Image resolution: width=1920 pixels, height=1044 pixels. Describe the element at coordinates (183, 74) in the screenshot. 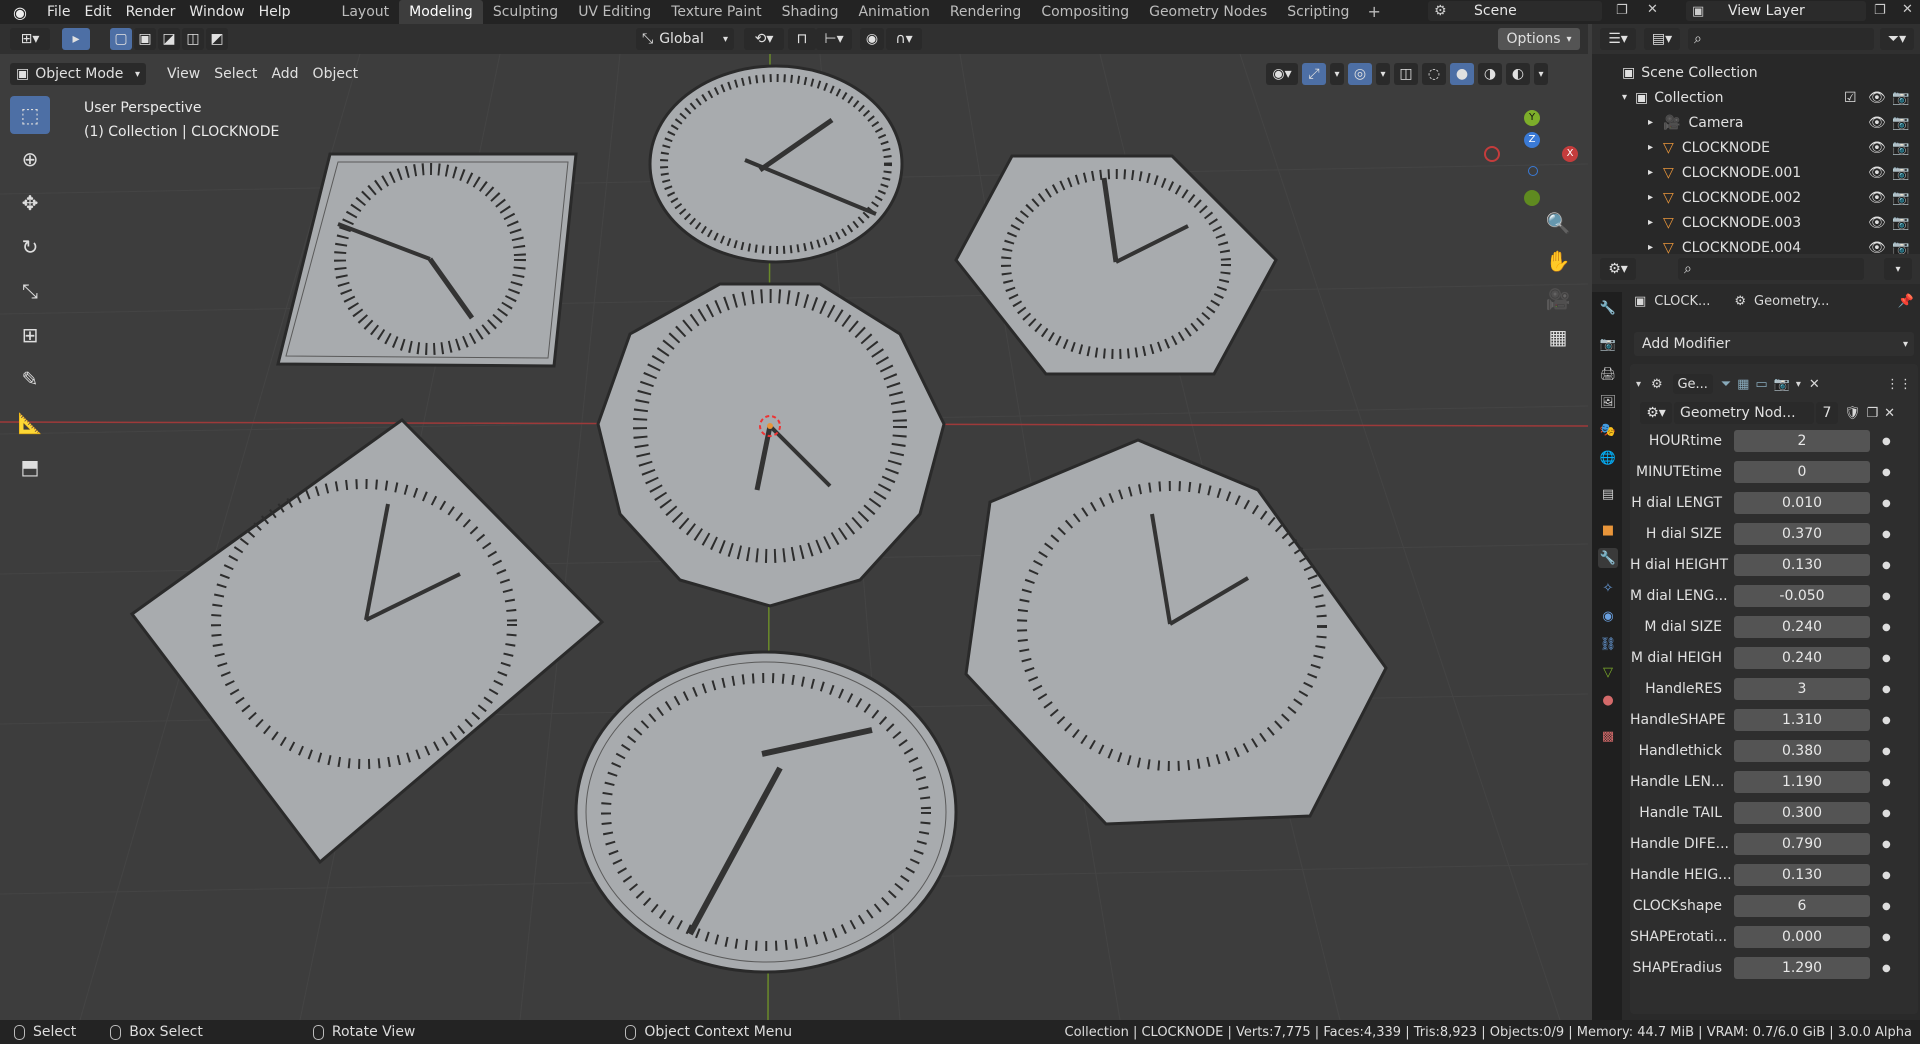

I see `menu-view: View` at that location.